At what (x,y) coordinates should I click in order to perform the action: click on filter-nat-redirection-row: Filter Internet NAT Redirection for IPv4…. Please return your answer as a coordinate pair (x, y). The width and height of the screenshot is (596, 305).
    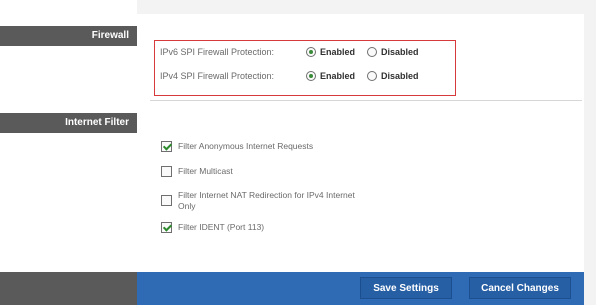
    Looking at the image, I should click on (258, 201).